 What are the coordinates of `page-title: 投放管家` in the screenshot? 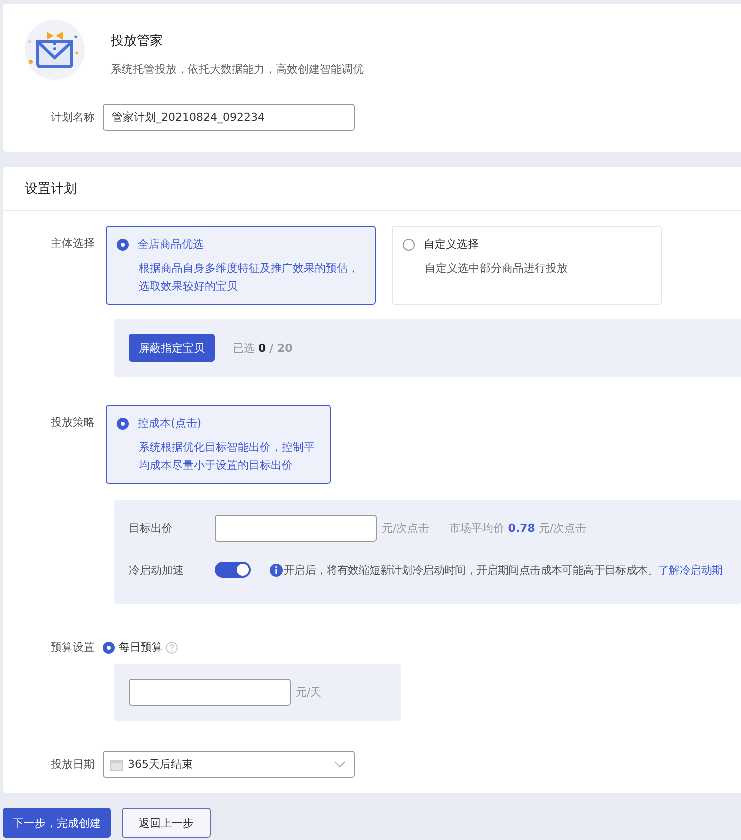 It's located at (137, 41).